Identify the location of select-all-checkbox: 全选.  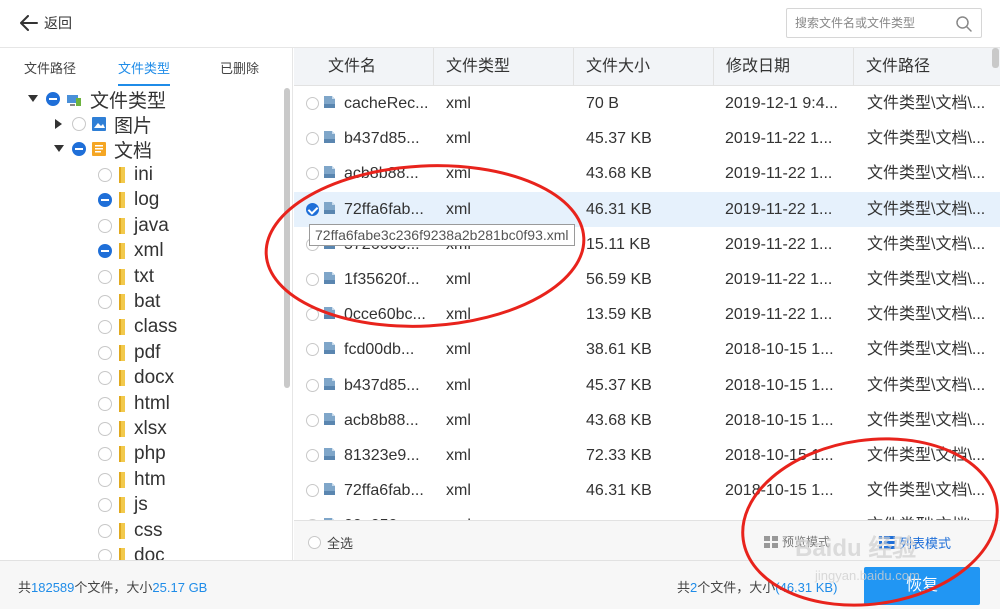
(330, 542).